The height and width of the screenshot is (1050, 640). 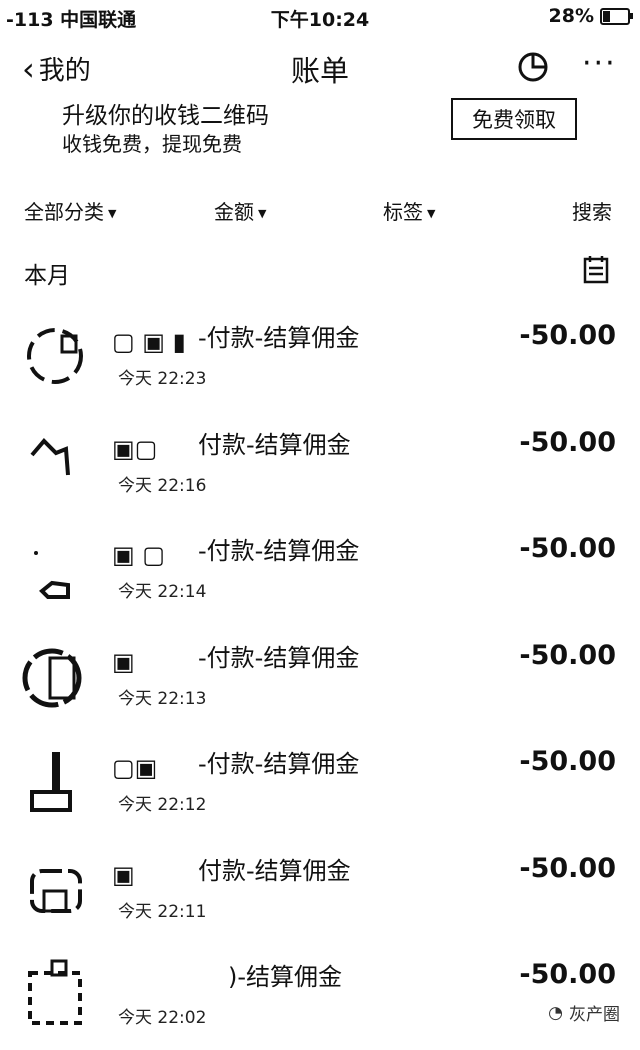 I want to click on status-right: 28%, so click(x=590, y=16).